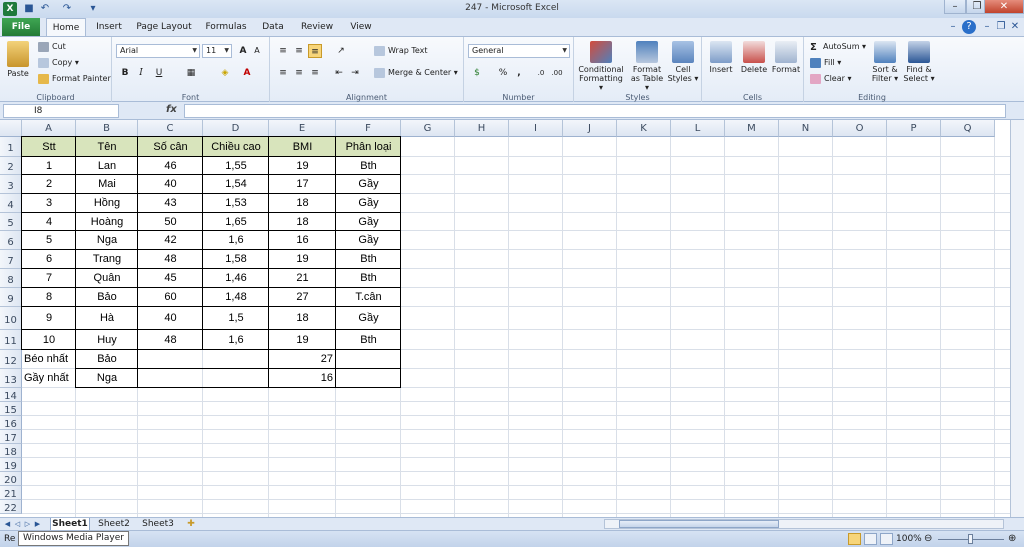  I want to click on column-header-g: G, so click(428, 128).